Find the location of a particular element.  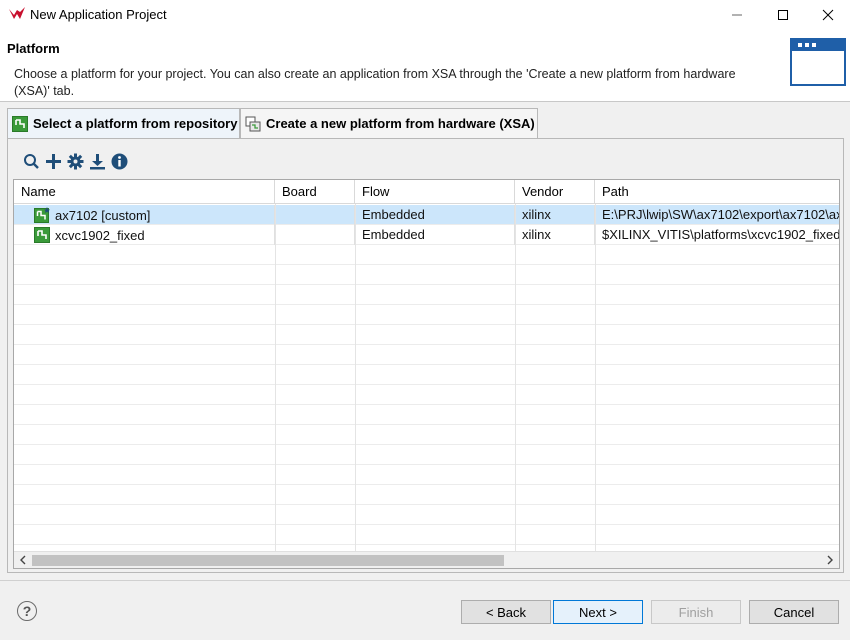

add-platform-button is located at coordinates (53, 161).